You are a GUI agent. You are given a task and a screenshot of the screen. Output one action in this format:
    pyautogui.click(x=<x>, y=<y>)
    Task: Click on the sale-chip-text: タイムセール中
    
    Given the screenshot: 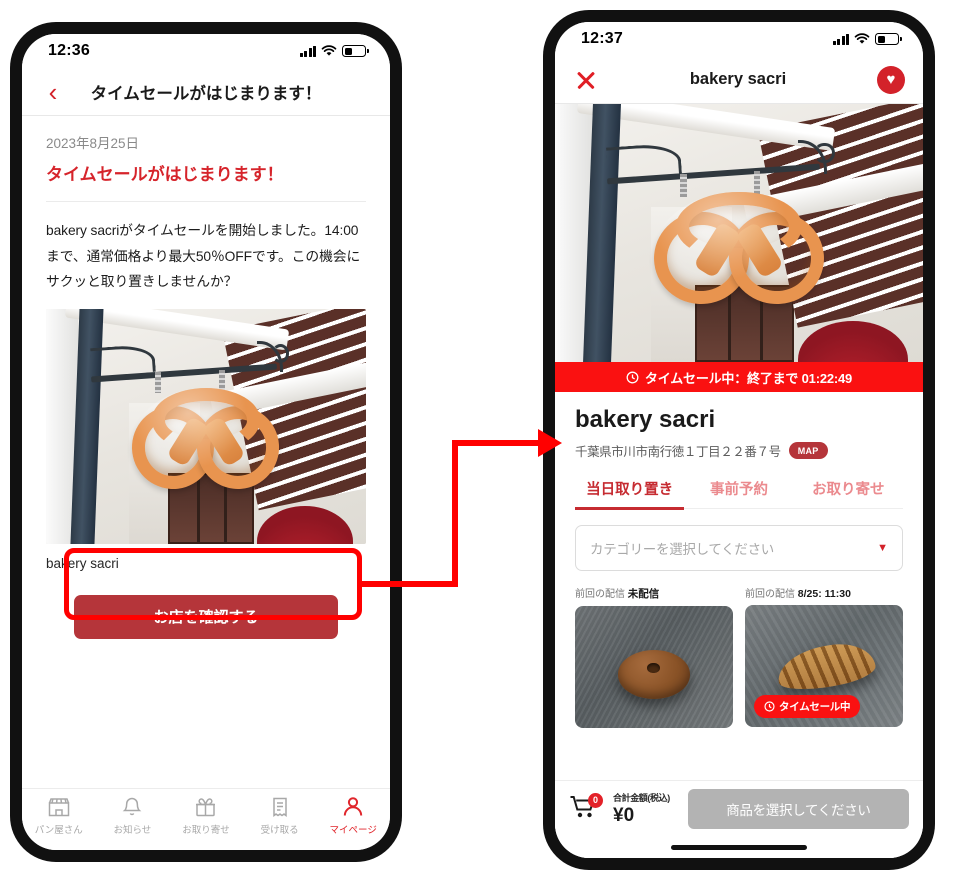 What is the action you would take?
    pyautogui.click(x=815, y=707)
    